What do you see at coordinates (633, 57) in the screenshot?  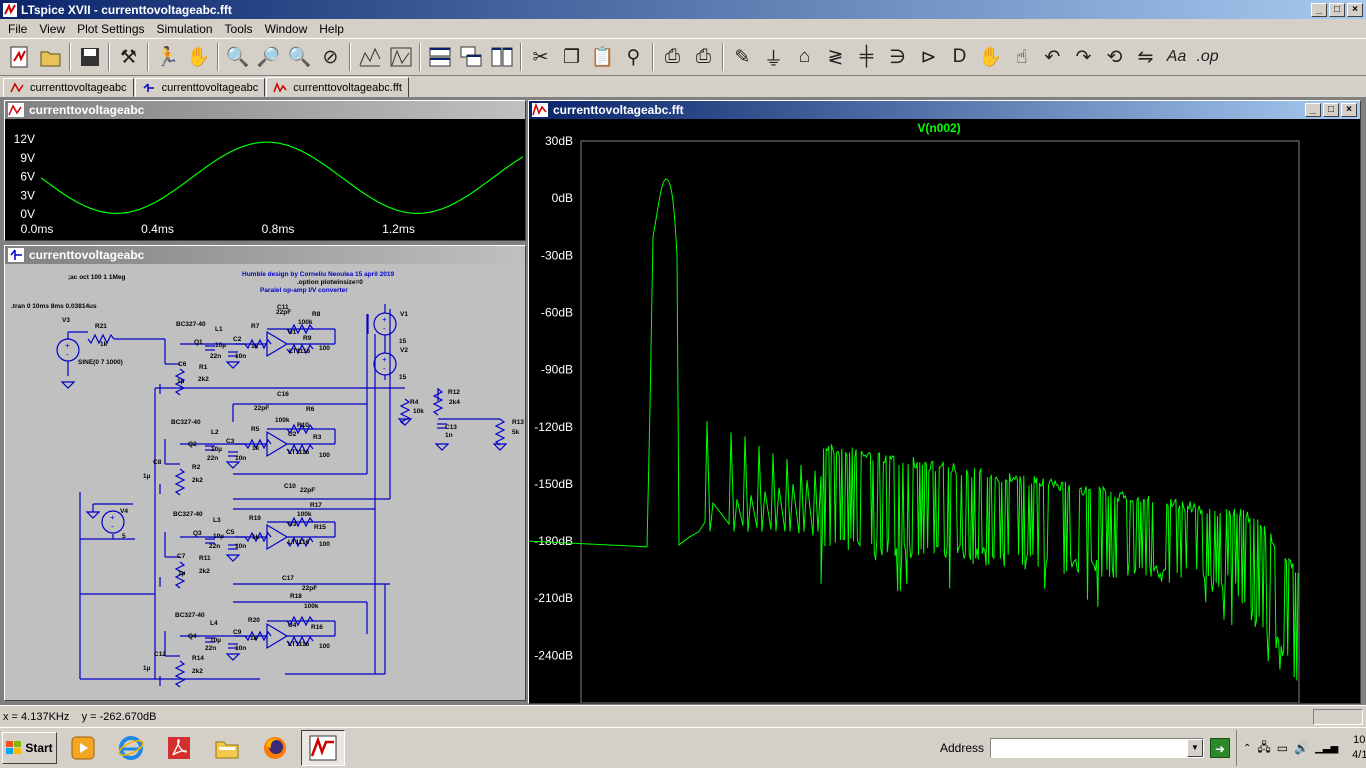 I see `find-icon: ⚲` at bounding box center [633, 57].